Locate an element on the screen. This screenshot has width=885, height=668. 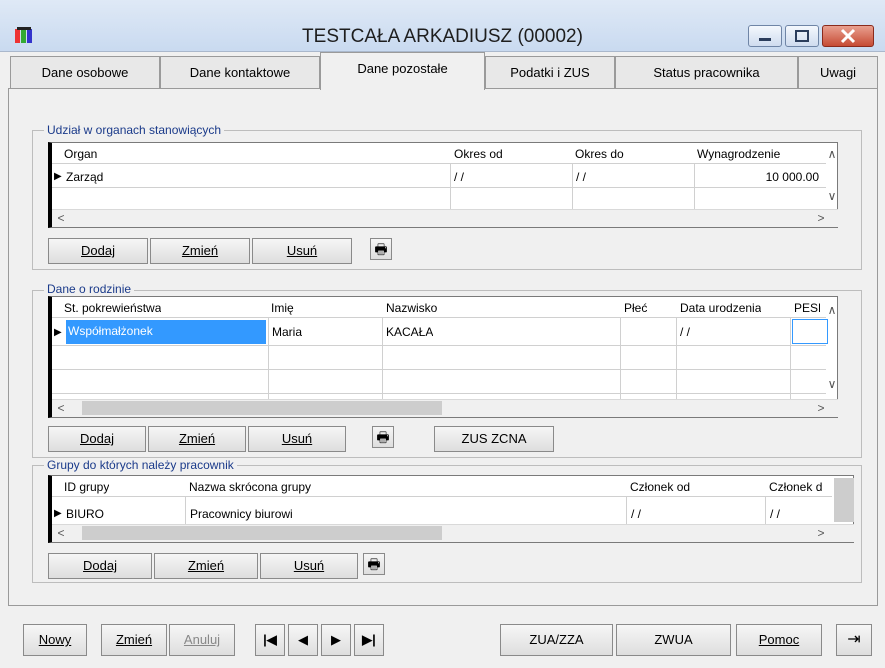
column-header: Organ is located at coordinates (80, 154).